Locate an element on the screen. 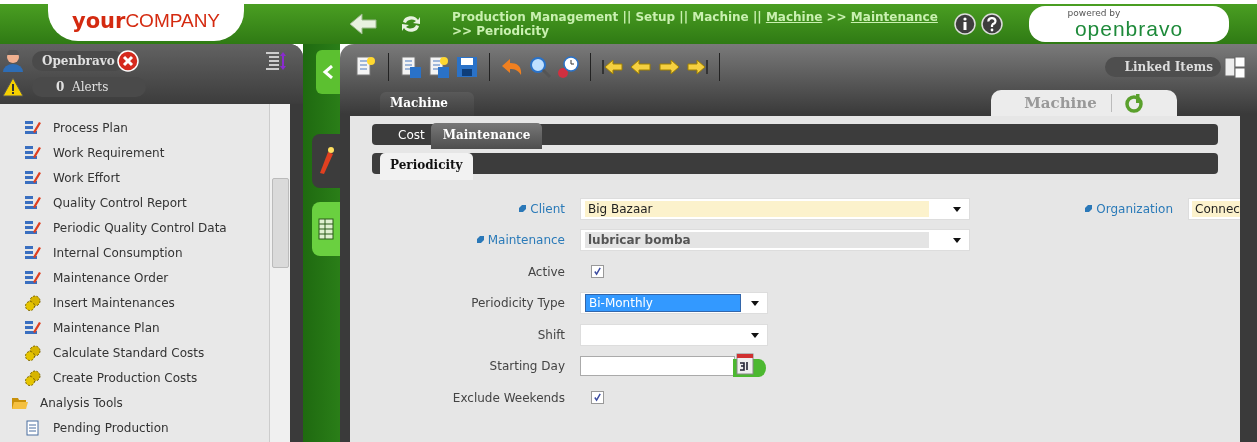  powered-by-logo: powered by openbravo is located at coordinates (1129, 24).